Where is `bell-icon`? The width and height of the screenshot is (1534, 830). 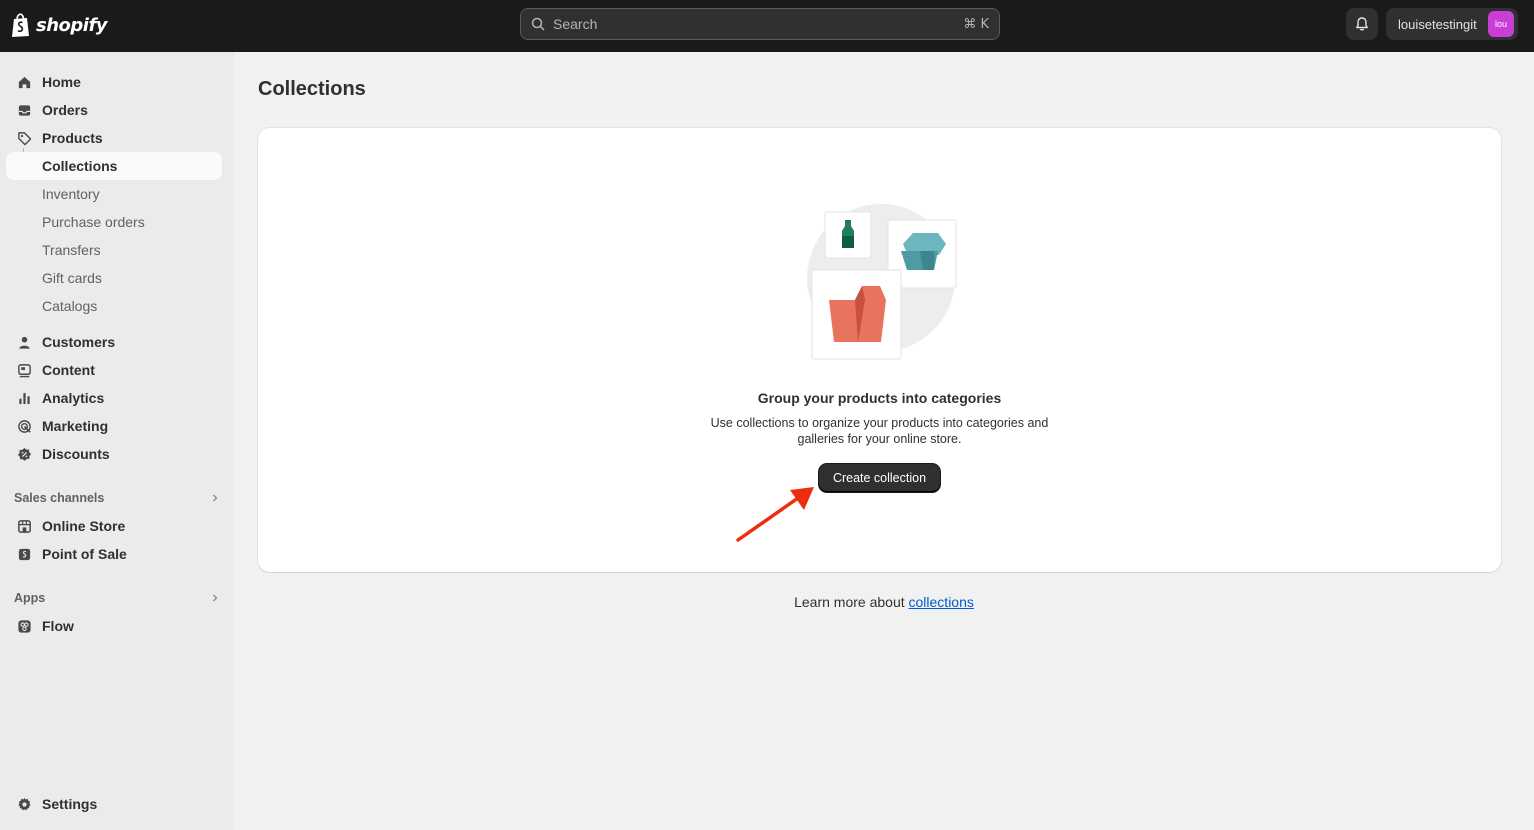
bell-icon is located at coordinates (1362, 24).